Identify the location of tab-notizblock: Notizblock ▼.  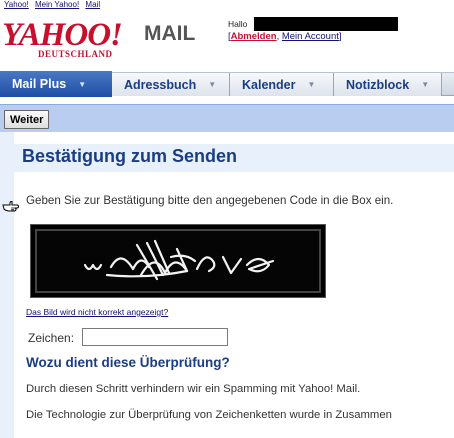
(388, 84).